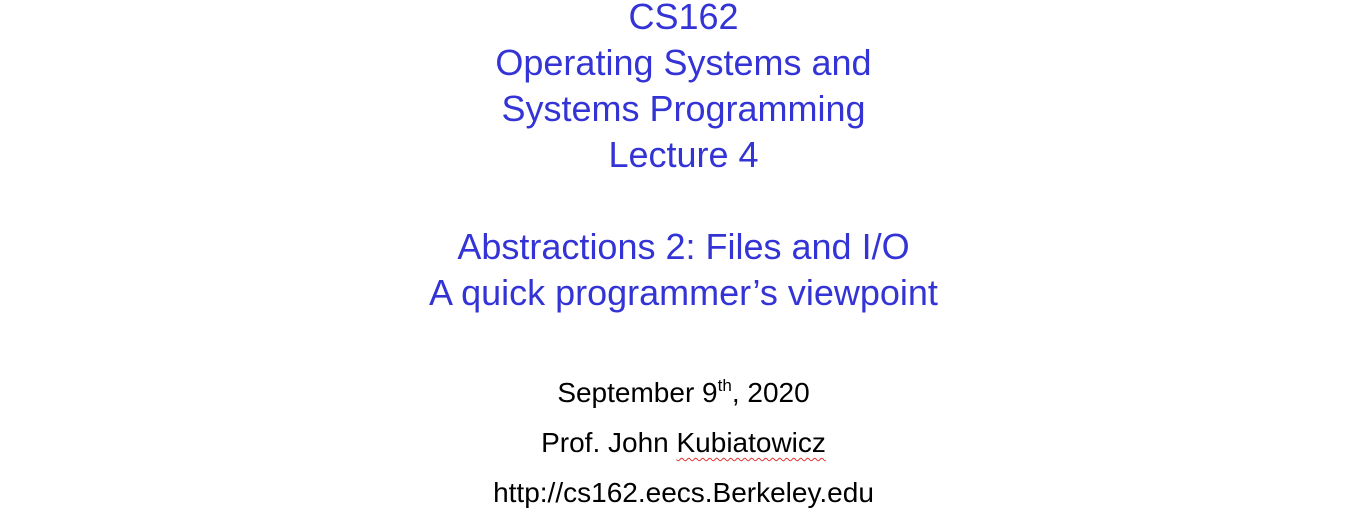  What do you see at coordinates (683, 154) in the screenshot?
I see `lecture-number: Lecture 4` at bounding box center [683, 154].